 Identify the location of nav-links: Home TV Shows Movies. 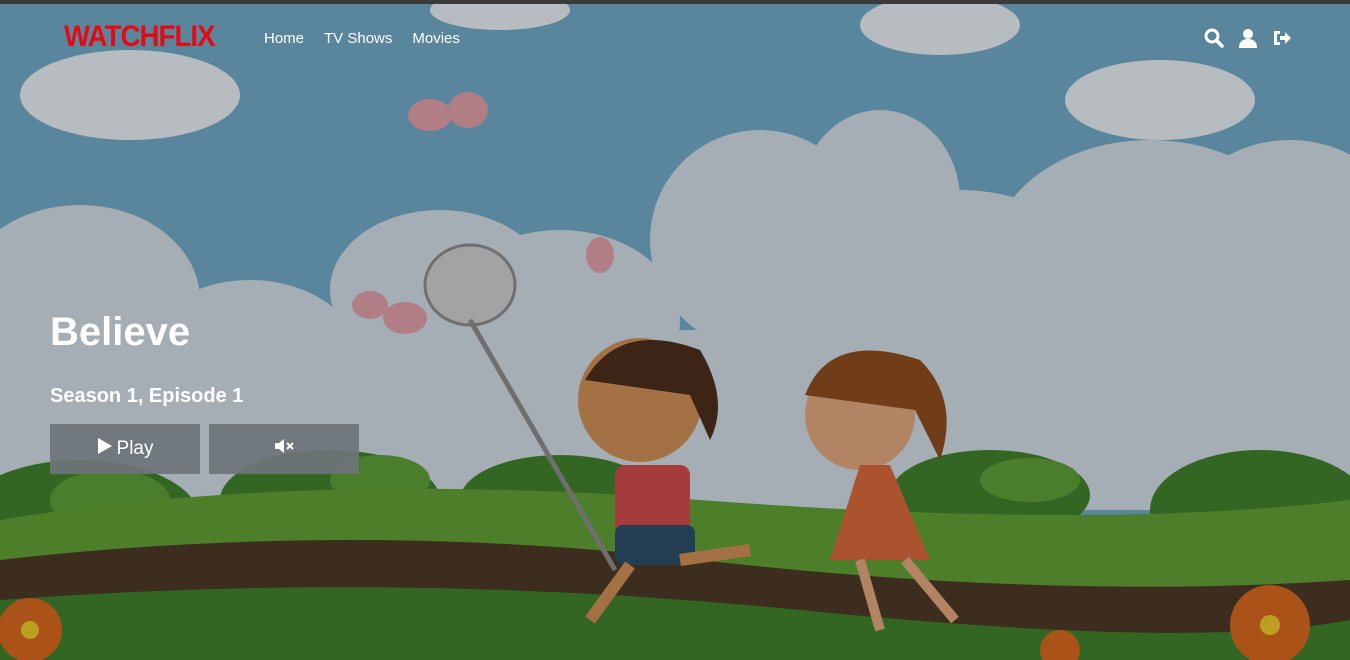
(362, 38).